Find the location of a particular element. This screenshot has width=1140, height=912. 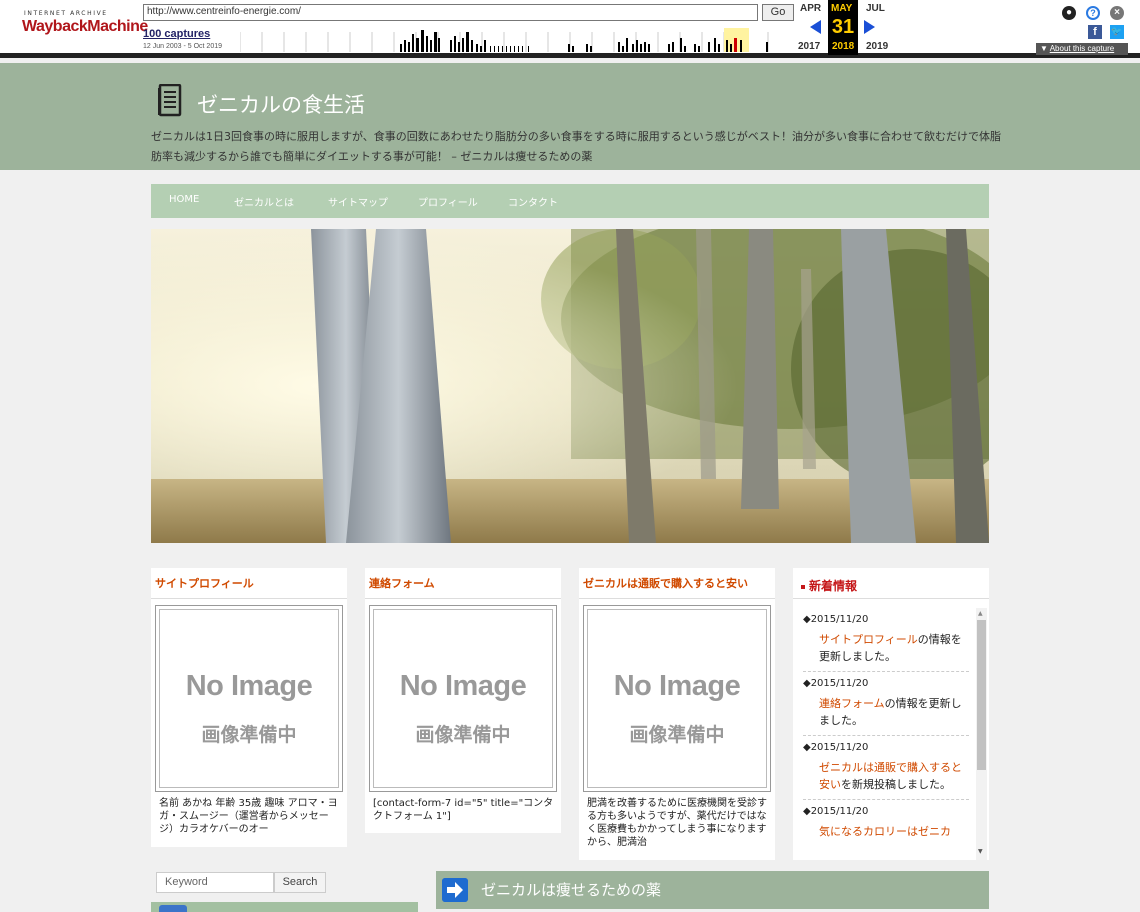

news-entry: ◆2015/11/20 サイトプロフィールの情報を更新しました。 is located at coordinates (886, 640).